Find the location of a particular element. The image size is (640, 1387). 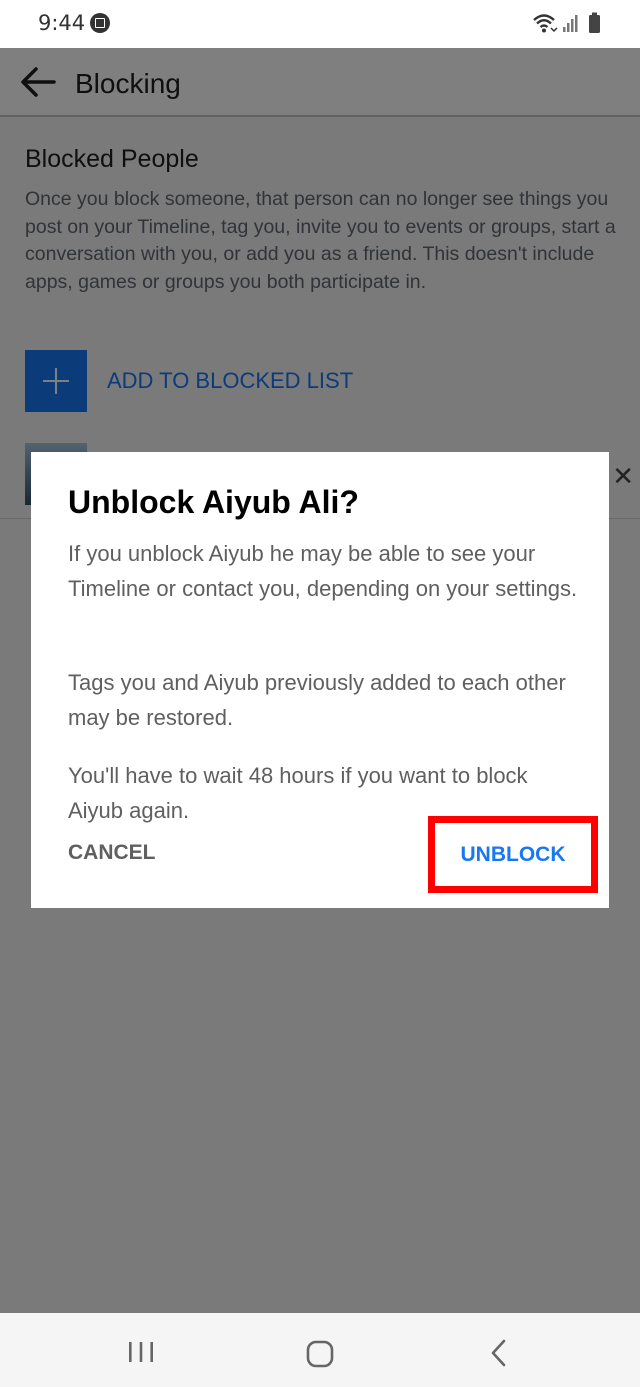

wifi-signal-battery-icon is located at coordinates (566, 22).